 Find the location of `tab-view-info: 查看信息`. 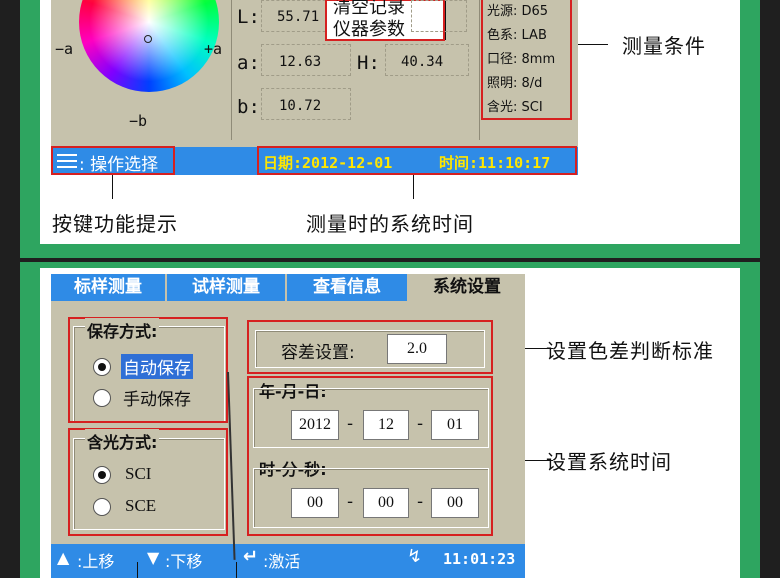

tab-view-info: 查看信息 is located at coordinates (347, 287).